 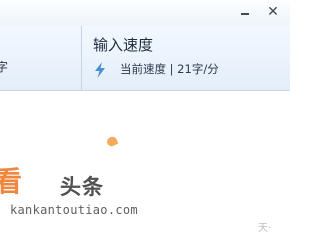 What do you see at coordinates (41, 58) in the screenshot?
I see `stat-cell-left: 字` at bounding box center [41, 58].